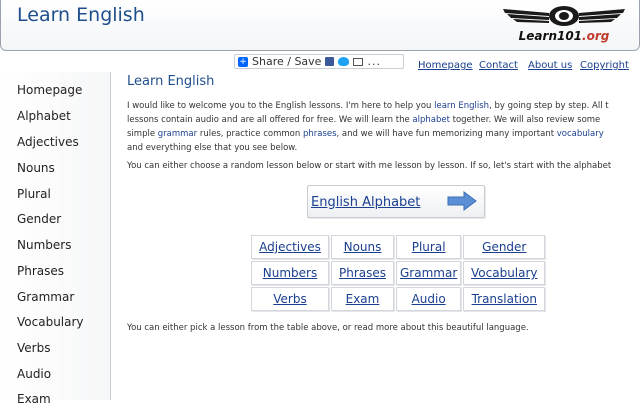 The width and height of the screenshot is (640, 406). What do you see at coordinates (320, 134) in the screenshot?
I see `phrases-link: phrases` at bounding box center [320, 134].